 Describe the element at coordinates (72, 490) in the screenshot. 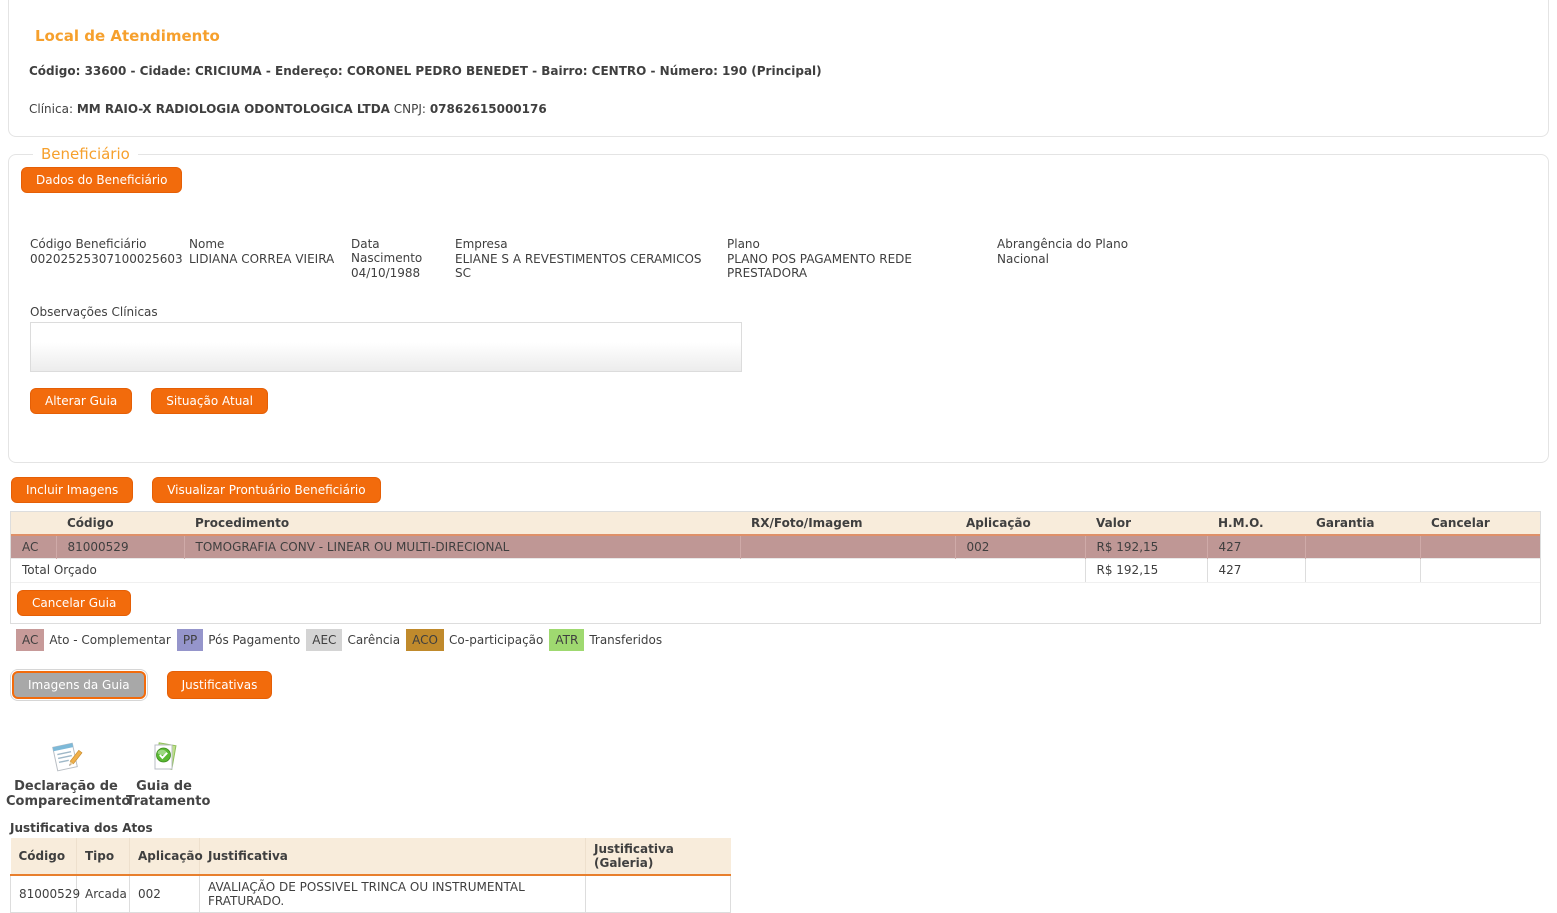

I see `incluir-imagens-button: Incluir Imagens` at that location.